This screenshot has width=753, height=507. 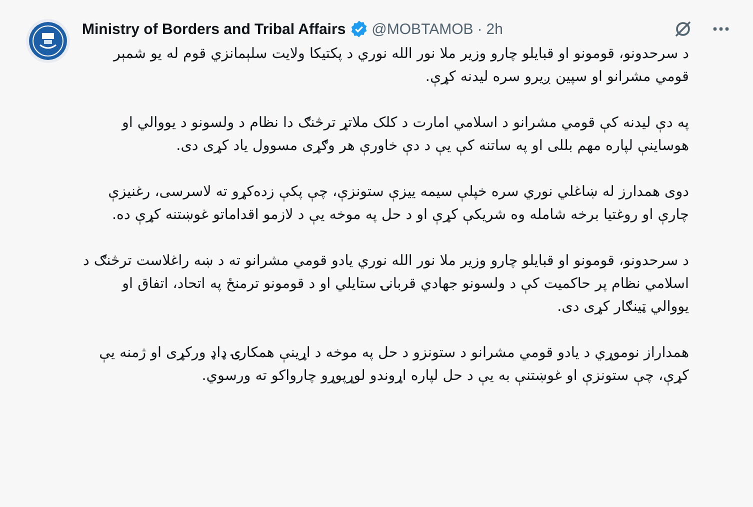 I want to click on account-name: Ministry of Borders and Tribal Affairs, so click(x=214, y=29).